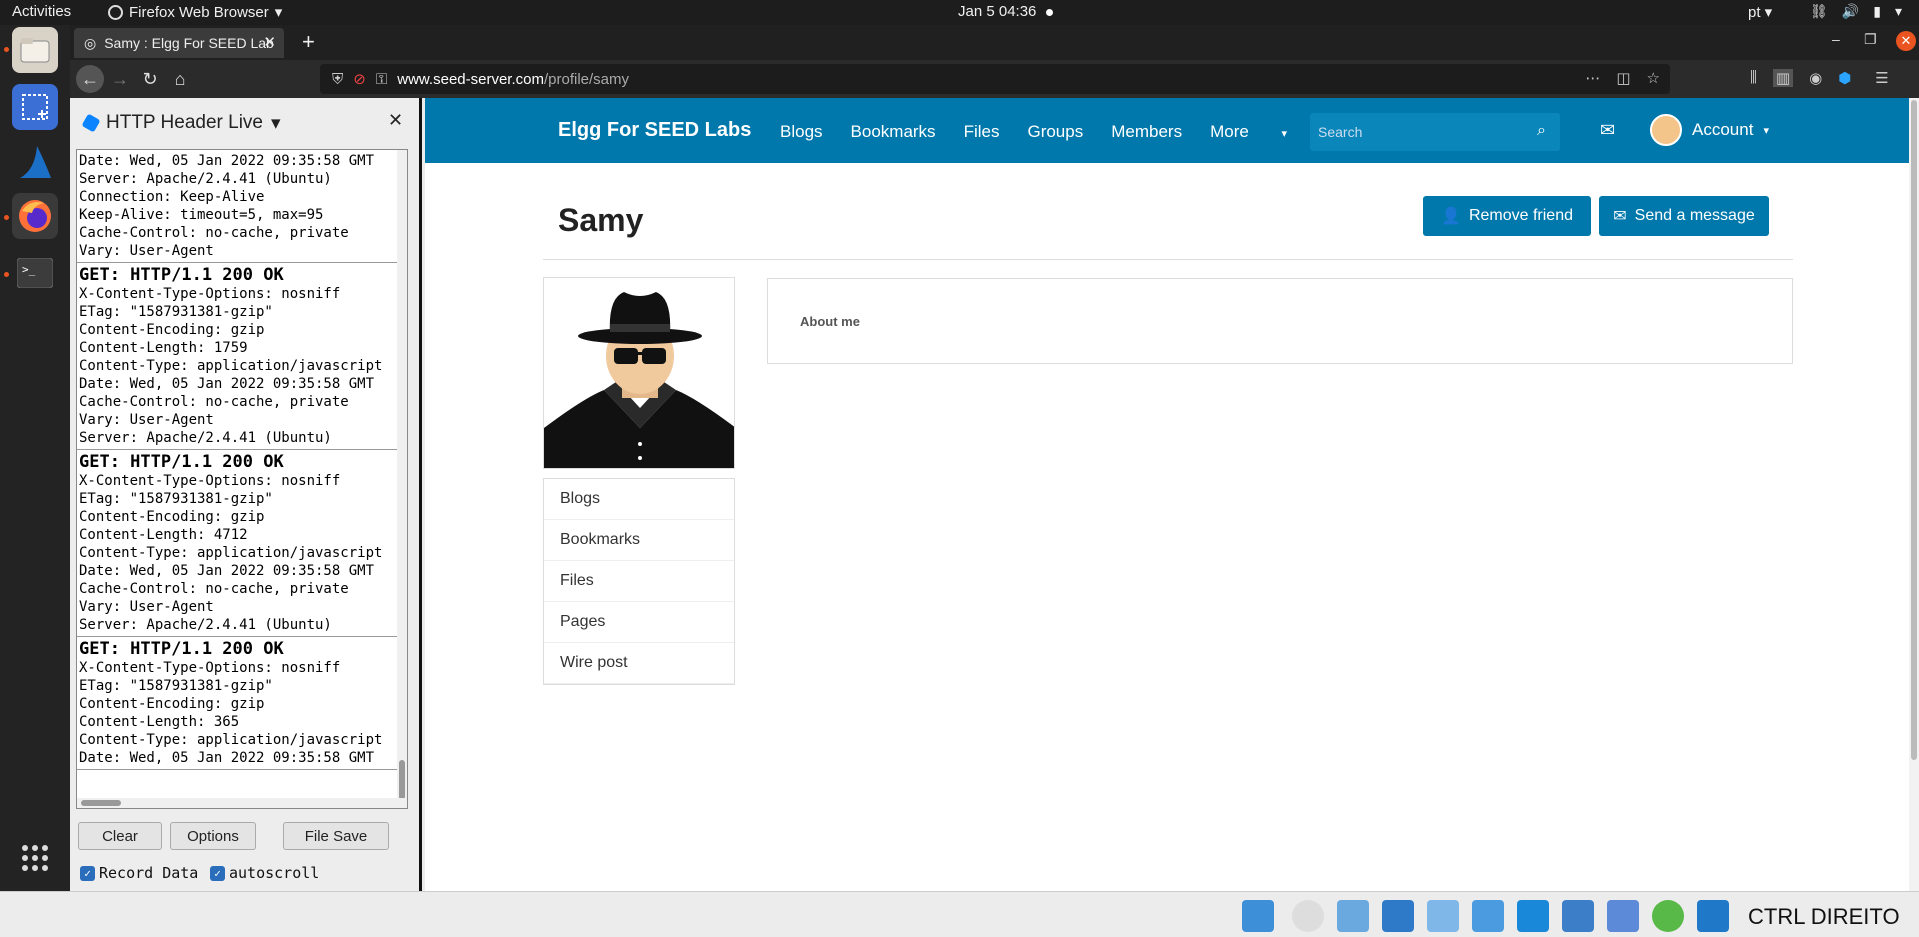 Image resolution: width=1919 pixels, height=937 pixels. What do you see at coordinates (402, 479) in the screenshot?
I see `vertical-scrollbar` at bounding box center [402, 479].